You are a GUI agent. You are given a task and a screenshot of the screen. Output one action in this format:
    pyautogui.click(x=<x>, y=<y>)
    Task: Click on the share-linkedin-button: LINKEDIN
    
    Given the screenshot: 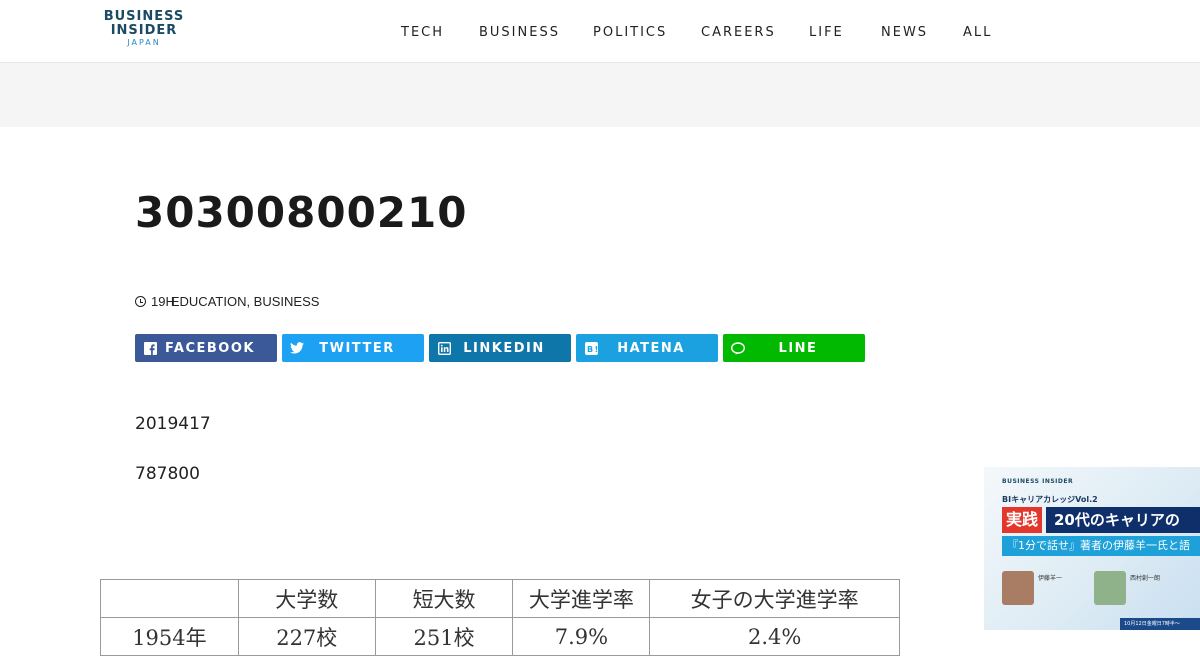 What is the action you would take?
    pyautogui.click(x=500, y=348)
    